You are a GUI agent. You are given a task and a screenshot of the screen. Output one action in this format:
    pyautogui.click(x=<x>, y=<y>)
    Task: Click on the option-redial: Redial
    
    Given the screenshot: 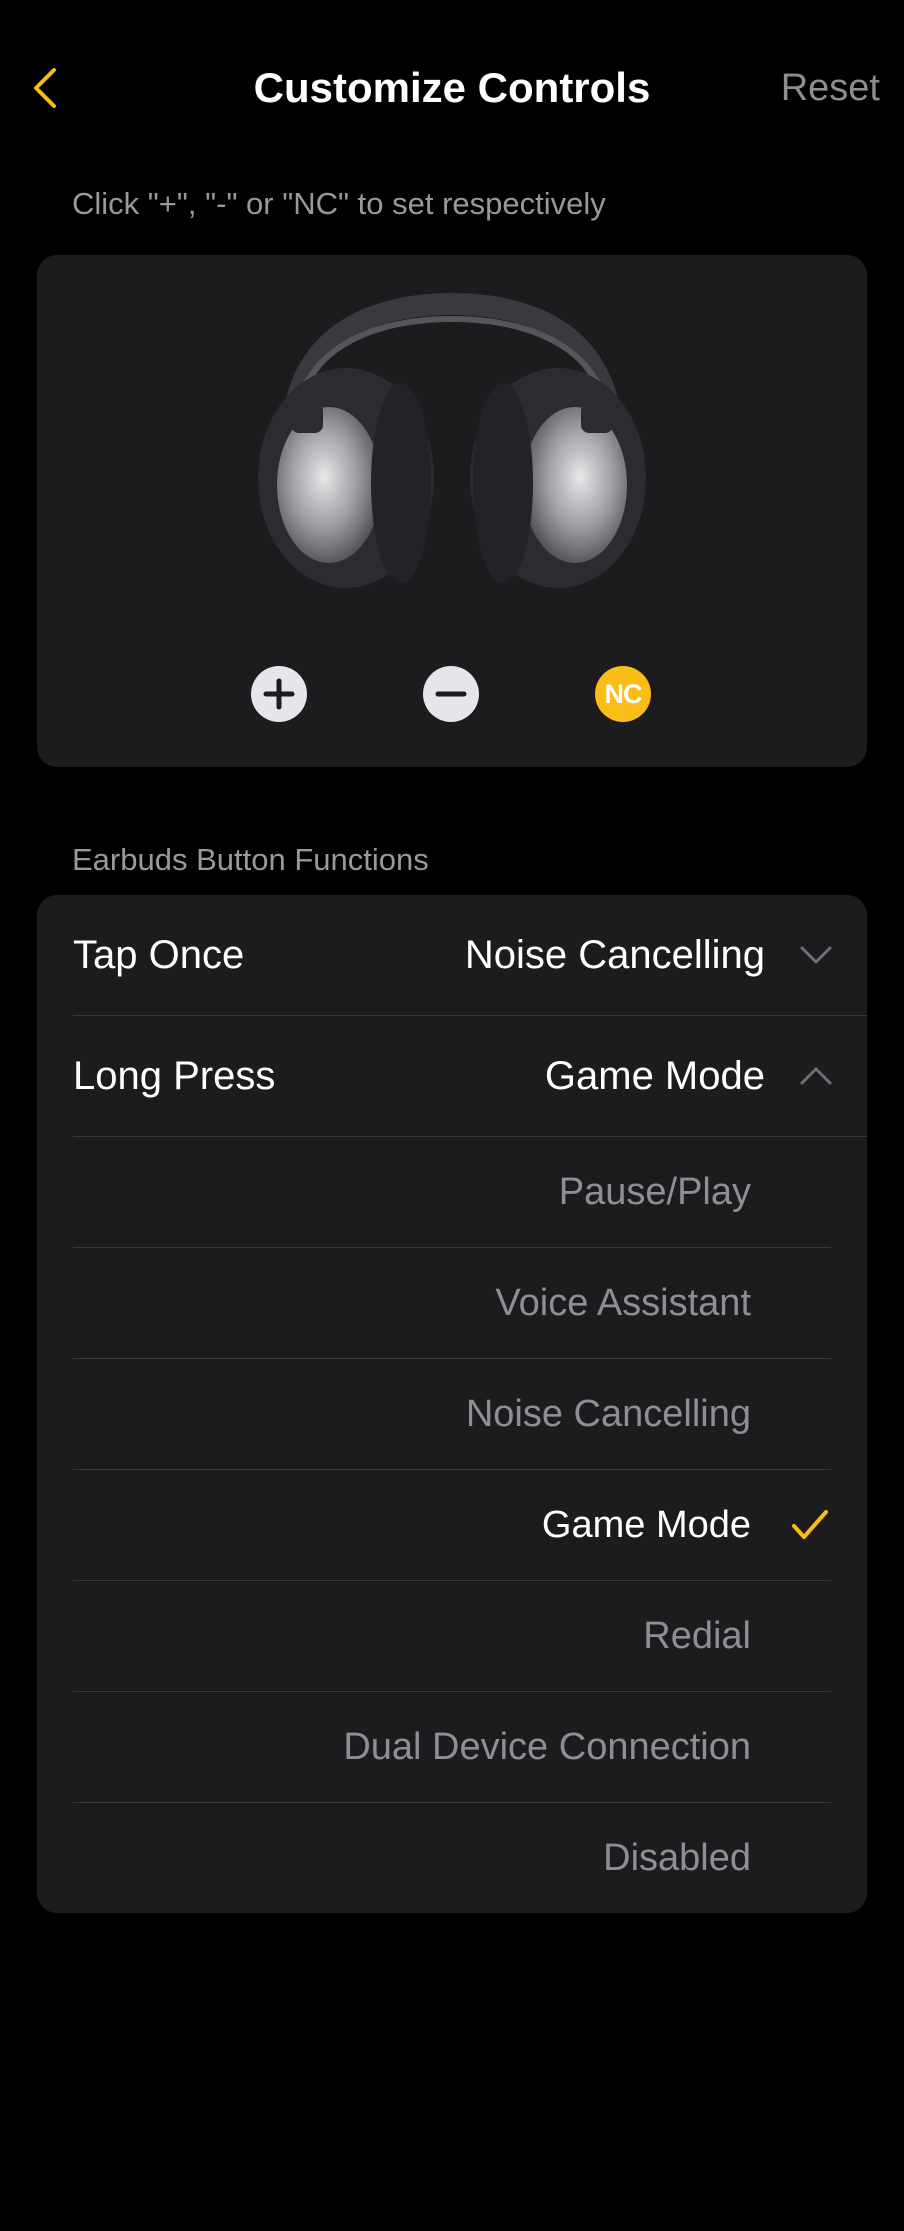 What is the action you would take?
    pyautogui.click(x=452, y=1636)
    